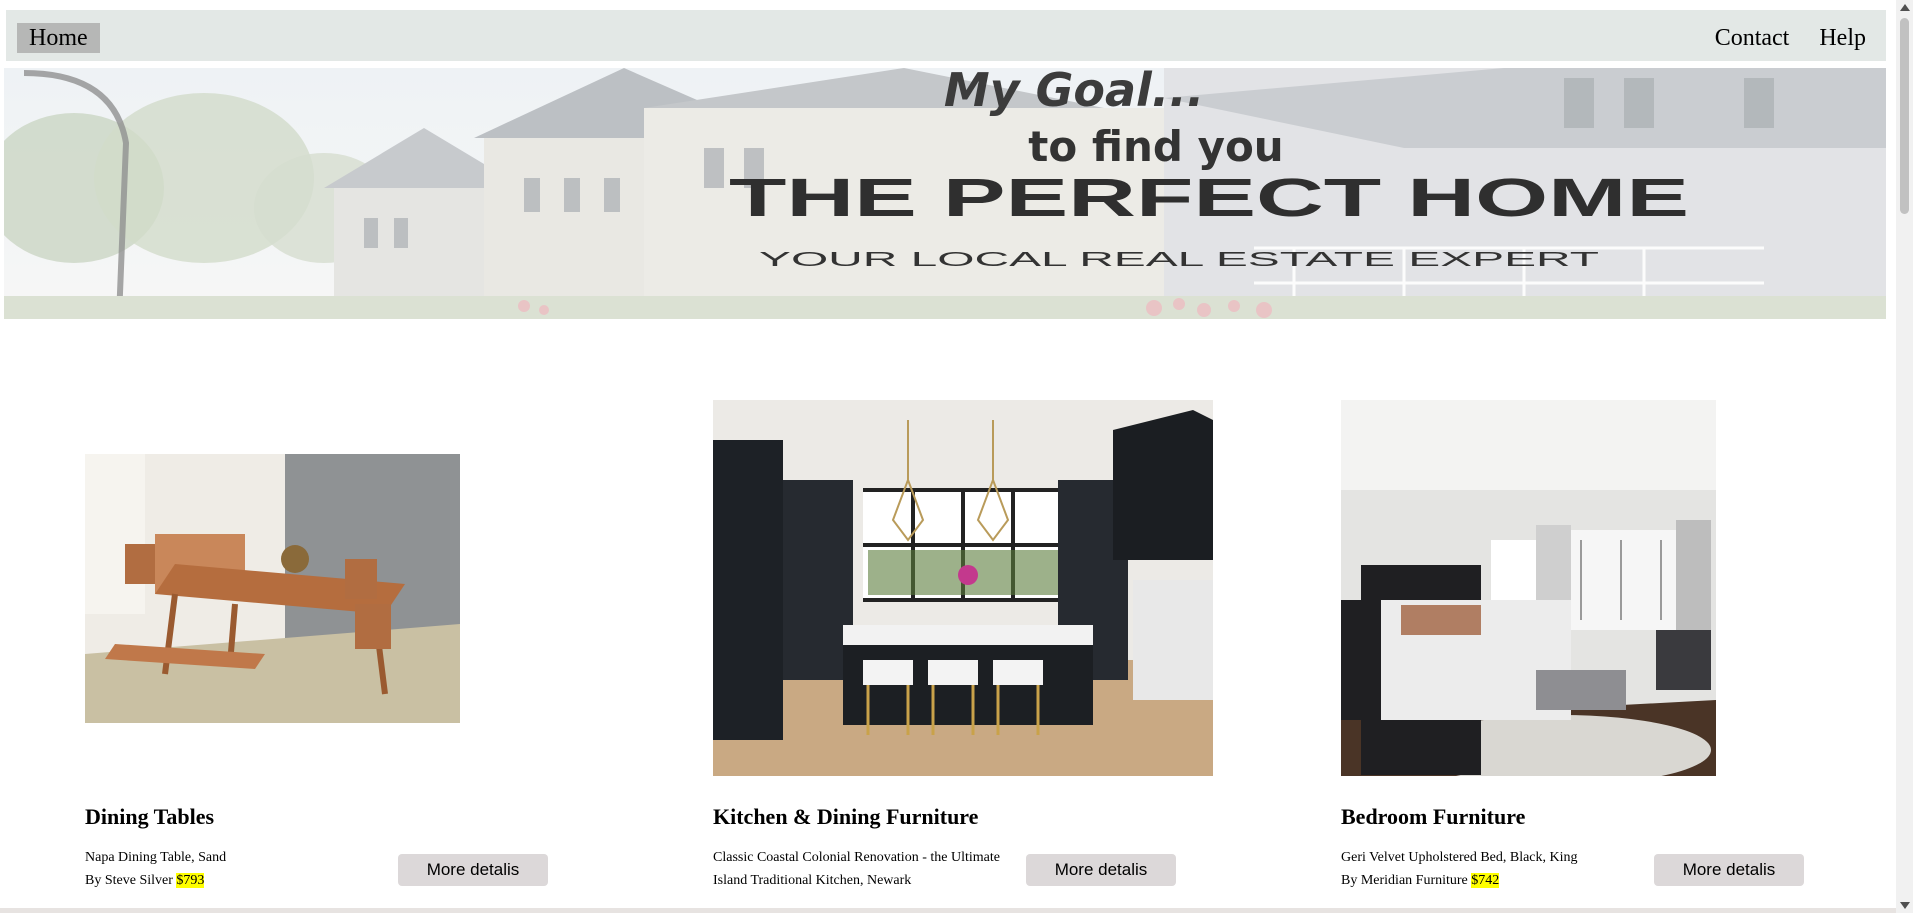 The image size is (1913, 913). What do you see at coordinates (1485, 880) in the screenshot?
I see `product-price: $742` at bounding box center [1485, 880].